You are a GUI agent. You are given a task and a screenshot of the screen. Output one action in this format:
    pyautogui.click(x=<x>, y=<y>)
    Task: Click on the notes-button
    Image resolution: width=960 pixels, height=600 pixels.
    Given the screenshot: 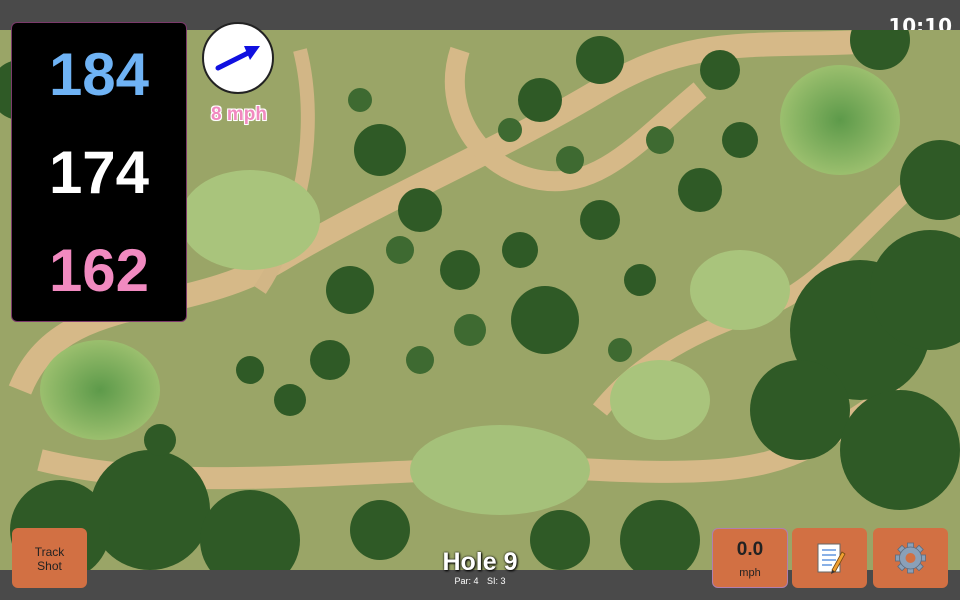 What is the action you would take?
    pyautogui.click(x=829, y=558)
    